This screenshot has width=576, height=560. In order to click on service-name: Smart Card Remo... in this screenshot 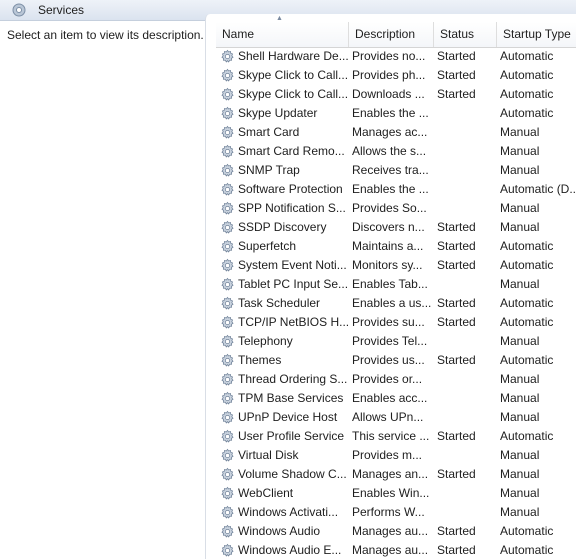, I will do `click(291, 151)`.